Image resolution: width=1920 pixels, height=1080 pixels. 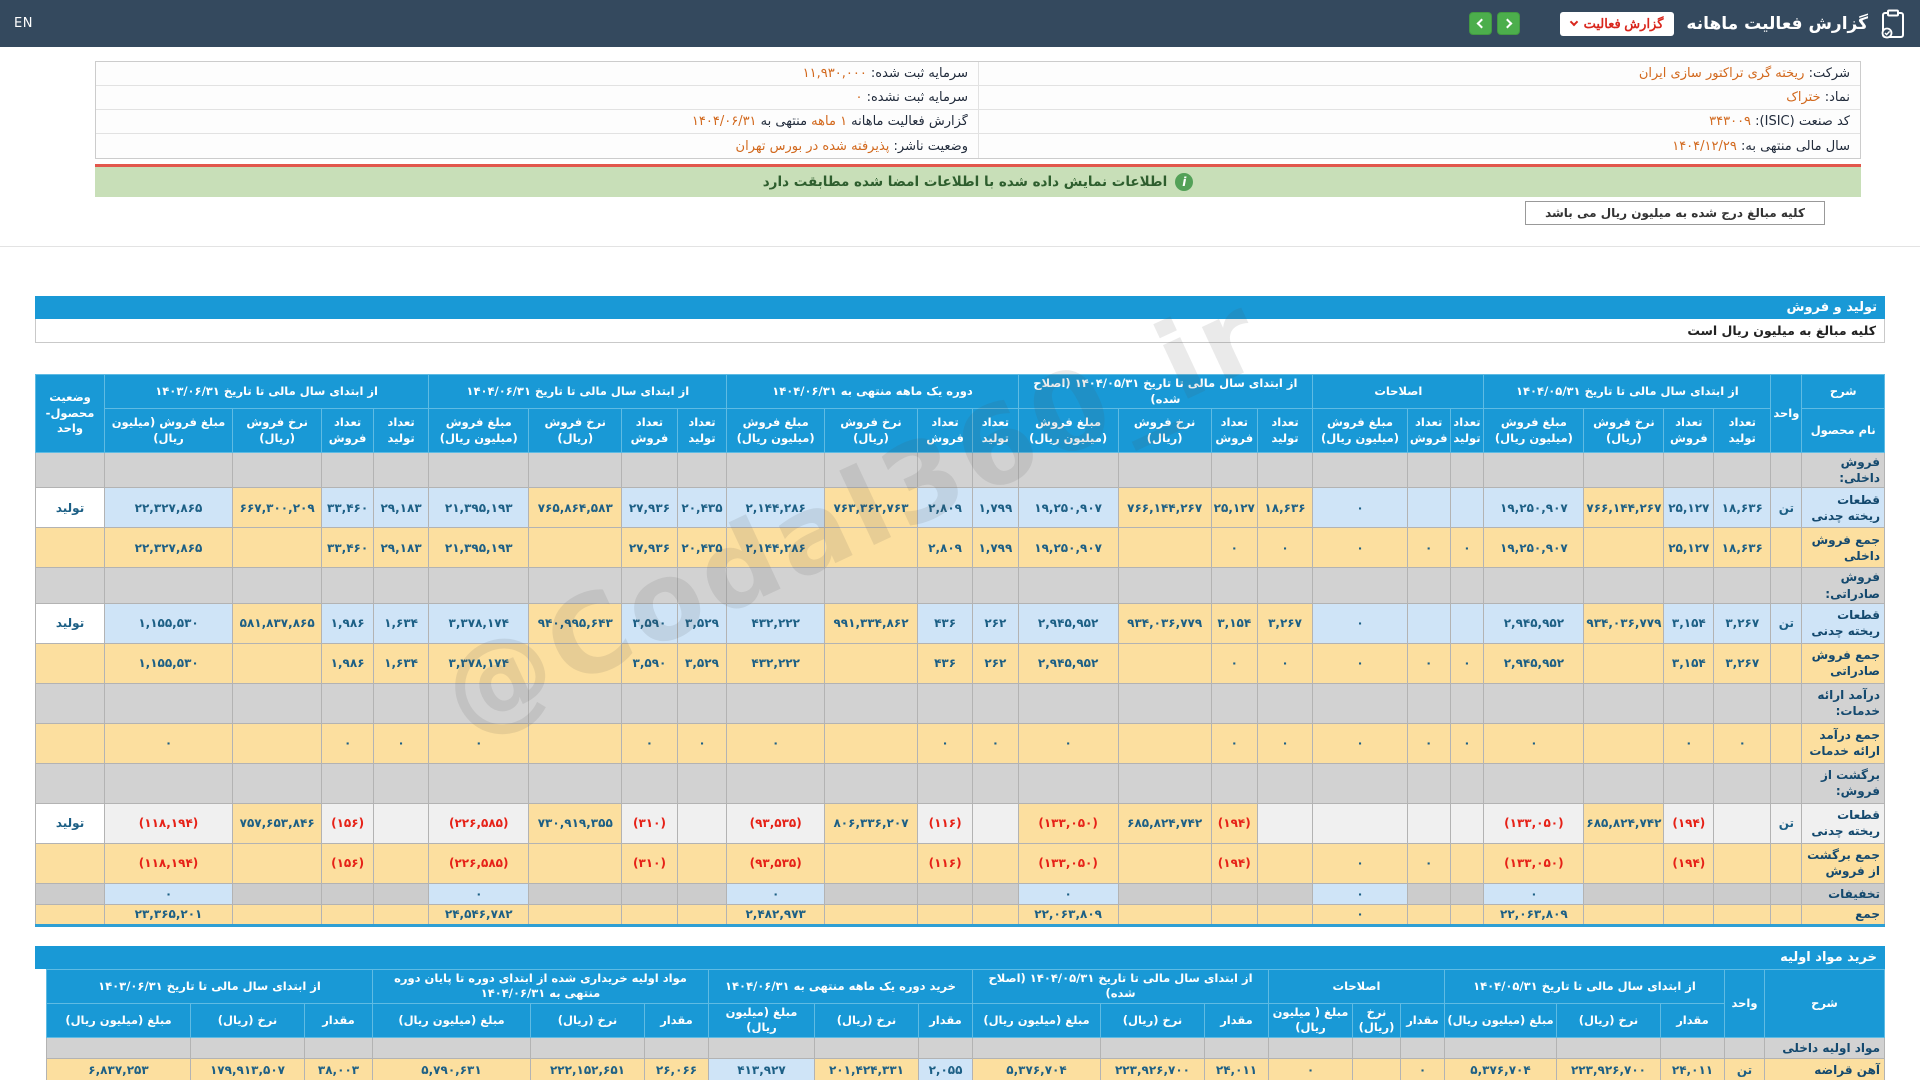 What do you see at coordinates (945, 863) in the screenshot?
I see `data-cell: (۱۱۶)` at bounding box center [945, 863].